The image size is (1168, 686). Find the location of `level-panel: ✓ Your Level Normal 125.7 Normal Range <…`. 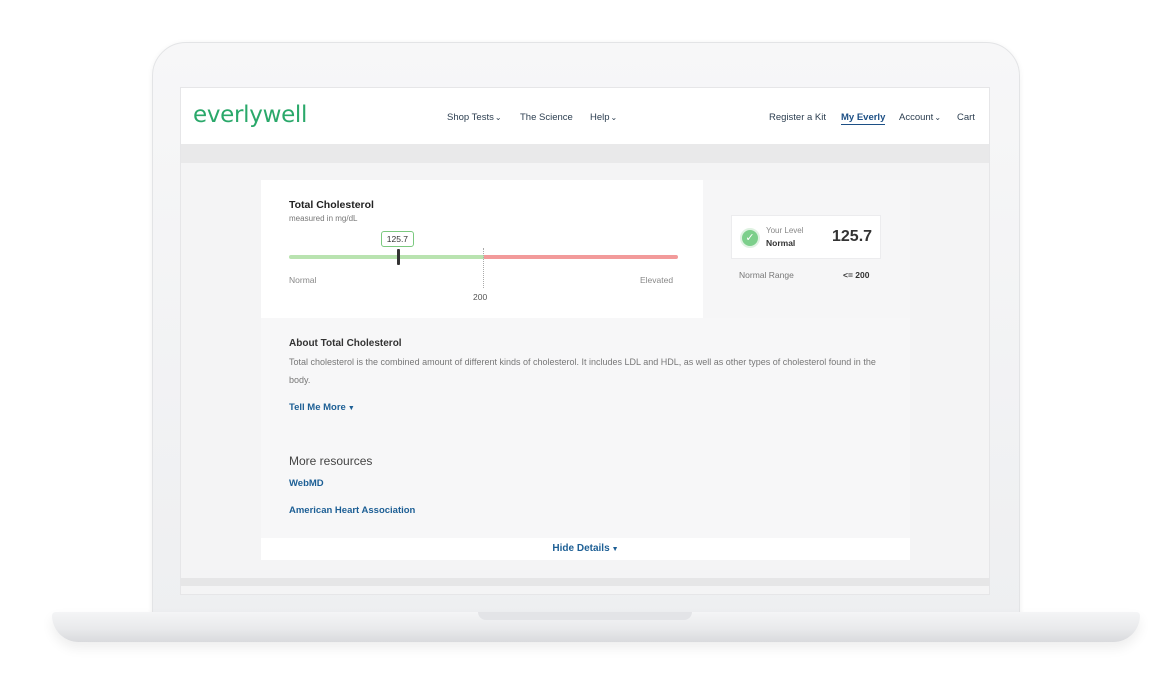

level-panel: ✓ Your Level Normal 125.7 Normal Range <… is located at coordinates (806, 249).